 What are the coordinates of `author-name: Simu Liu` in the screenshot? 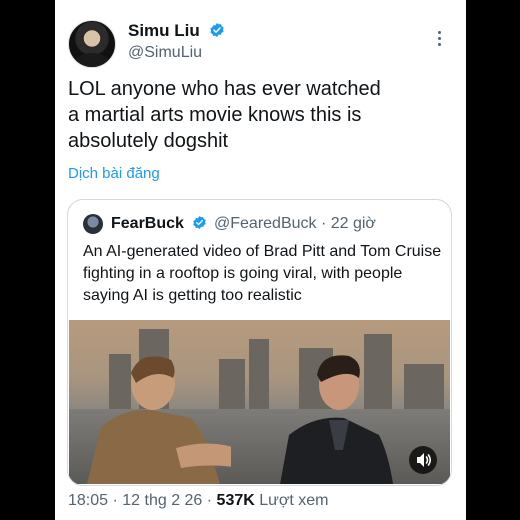 It's located at (164, 30).